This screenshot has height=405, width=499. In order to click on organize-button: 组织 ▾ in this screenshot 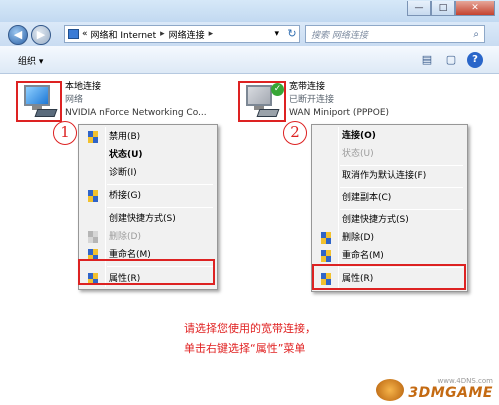, I will do `click(30, 60)`.